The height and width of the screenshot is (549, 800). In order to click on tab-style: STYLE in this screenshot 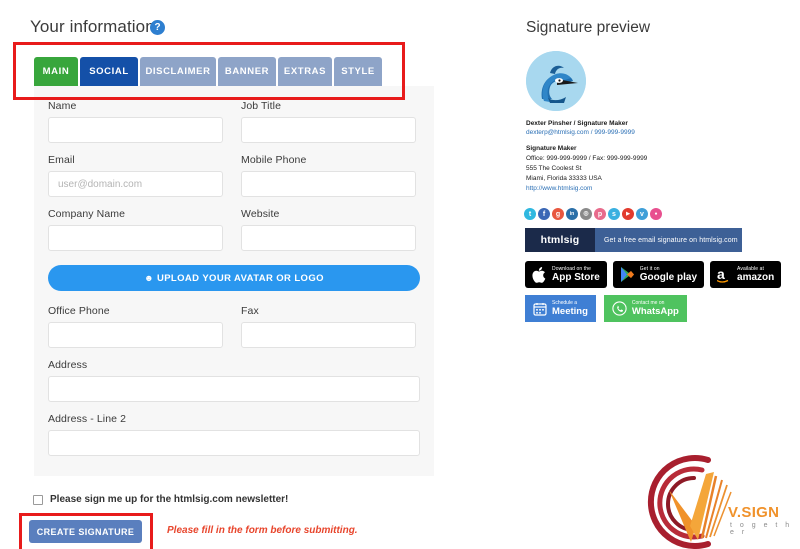, I will do `click(358, 71)`.